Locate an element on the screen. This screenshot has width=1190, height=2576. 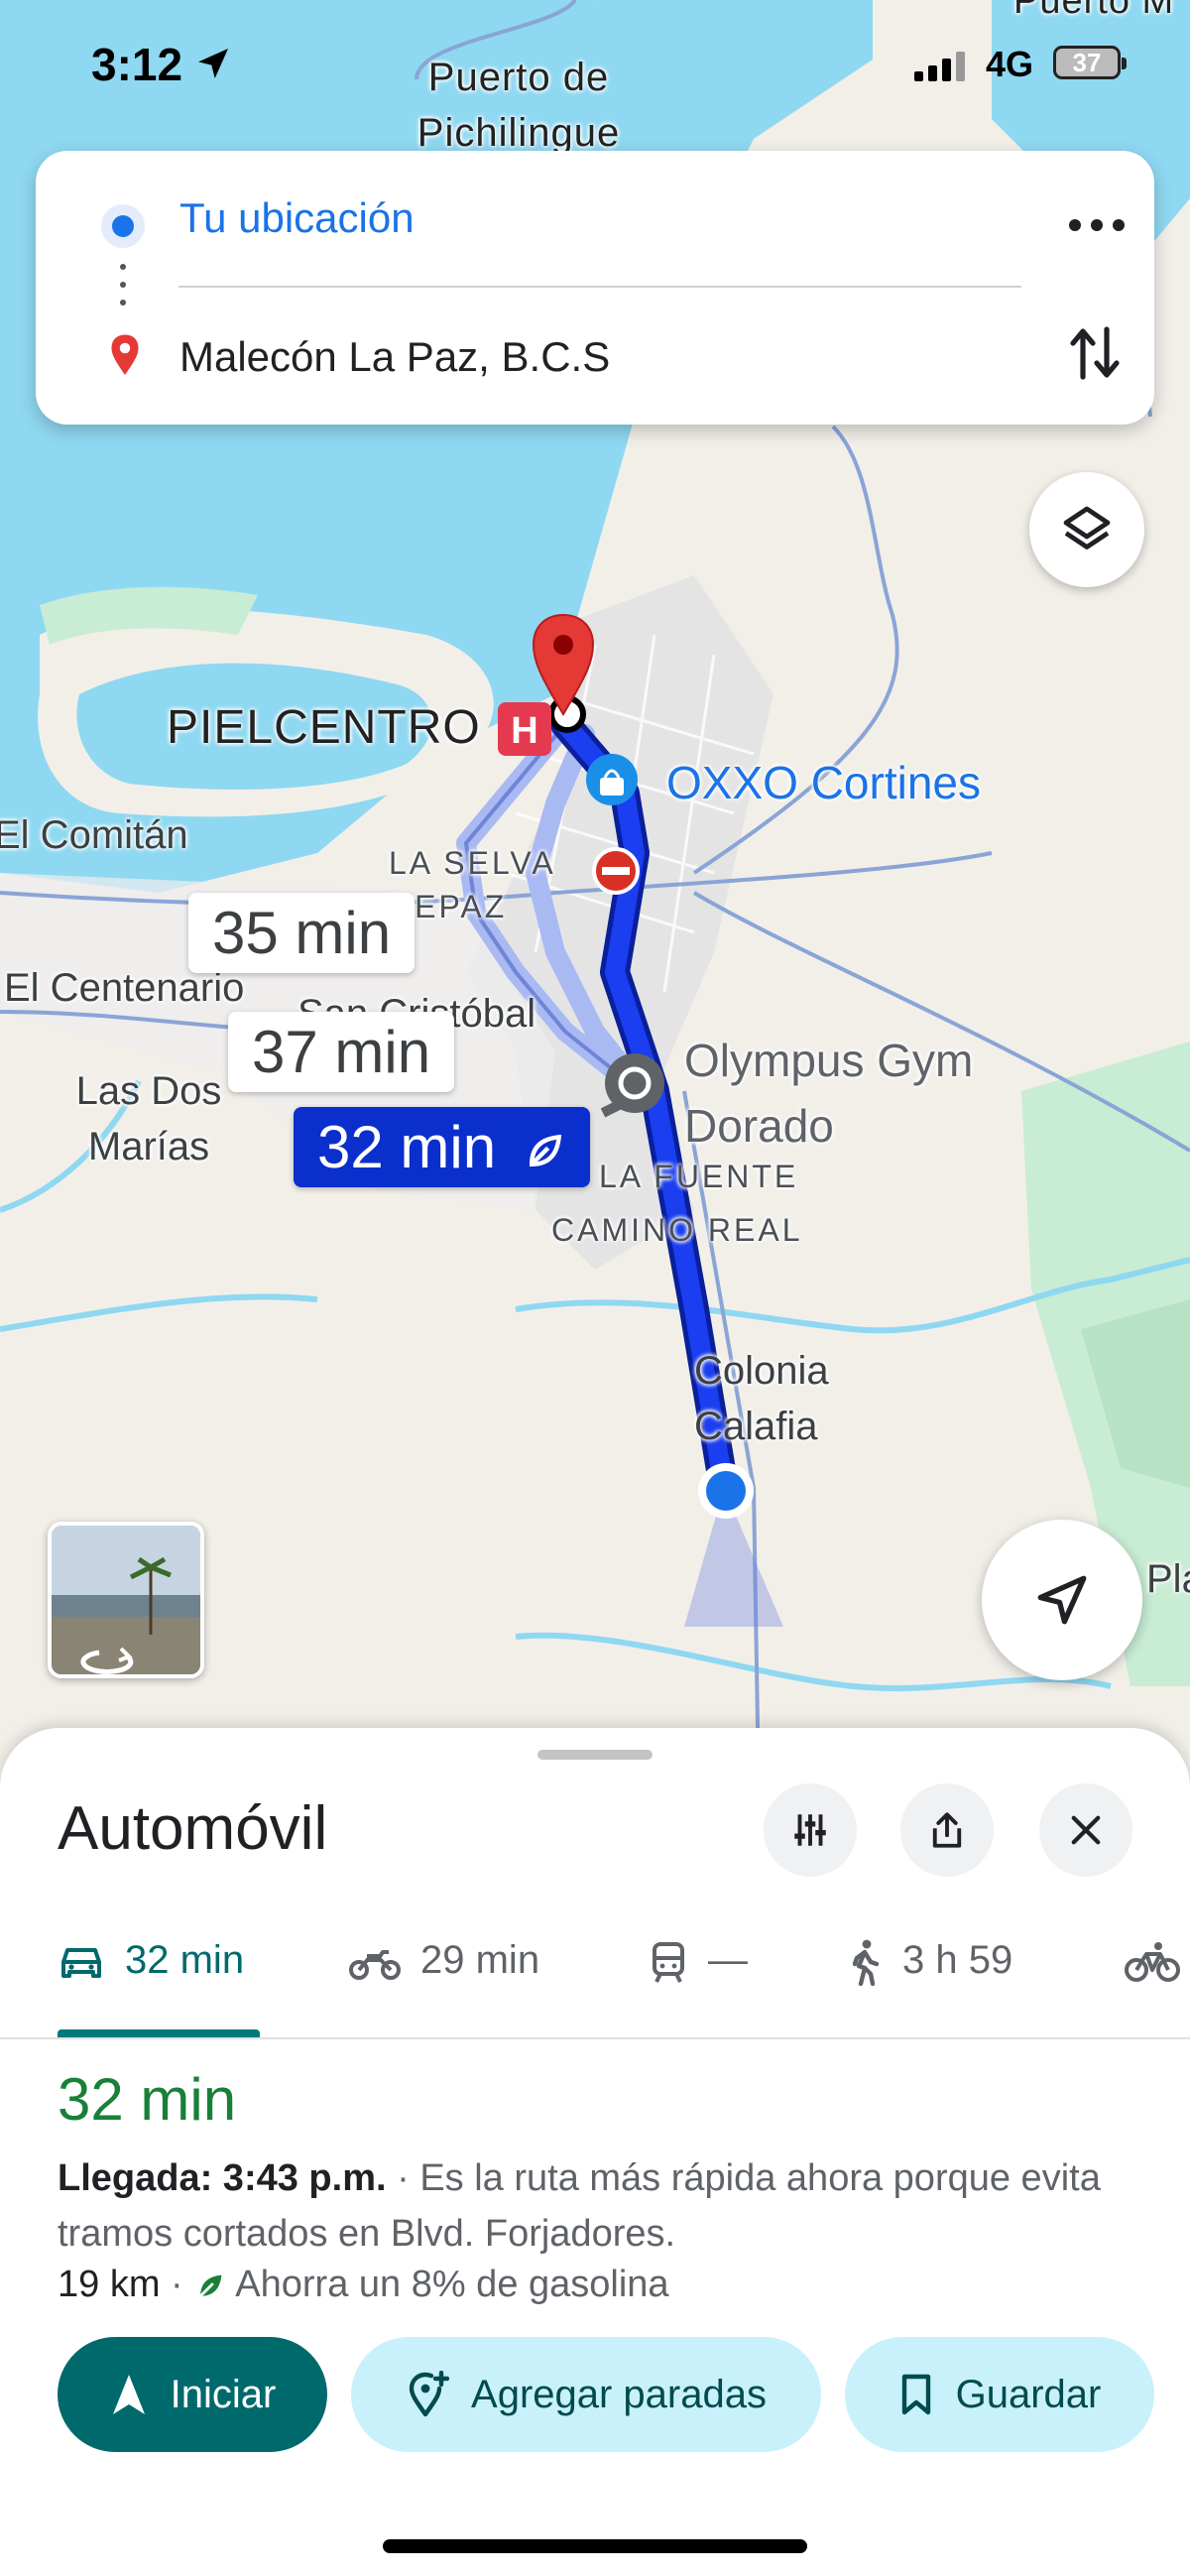
add-stops-button: Agregar paradas is located at coordinates (586, 2394).